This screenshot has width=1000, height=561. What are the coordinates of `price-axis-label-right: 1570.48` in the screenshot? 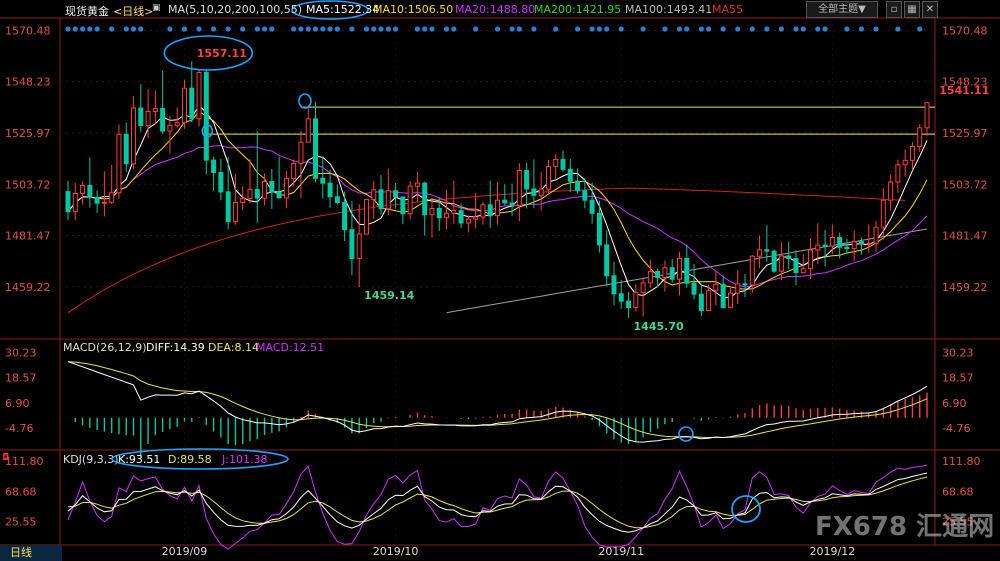 It's located at (965, 30).